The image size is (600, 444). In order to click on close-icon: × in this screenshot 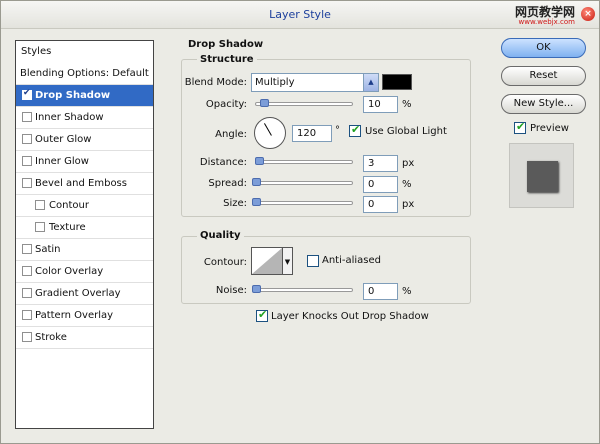, I will do `click(588, 14)`.